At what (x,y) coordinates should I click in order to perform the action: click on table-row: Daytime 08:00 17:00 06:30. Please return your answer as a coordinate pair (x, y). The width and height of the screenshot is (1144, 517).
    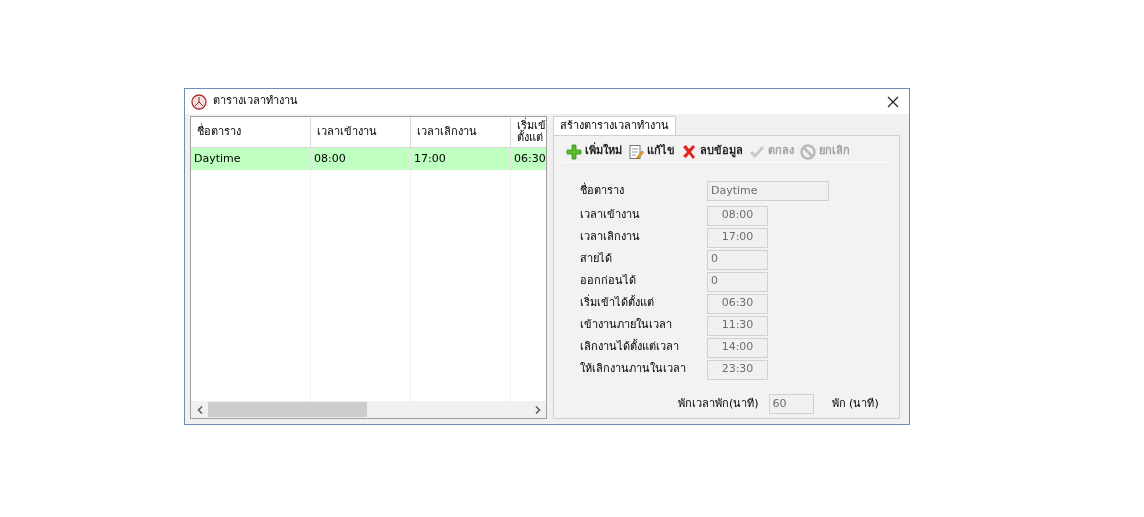
    Looking at the image, I should click on (368, 159).